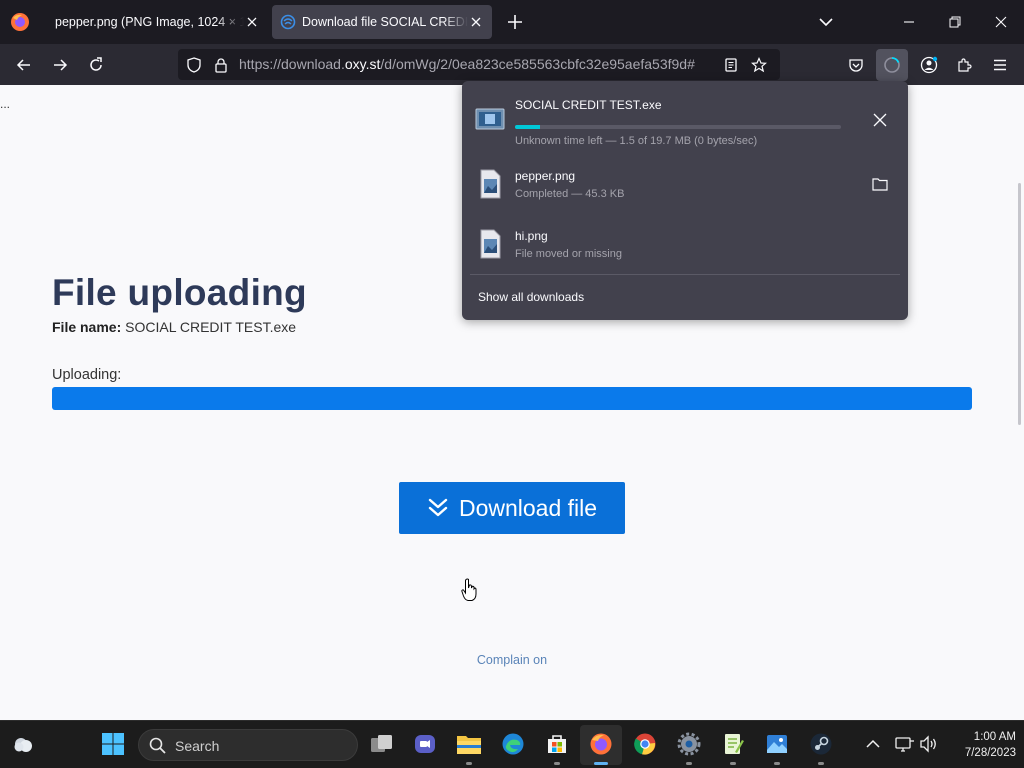  What do you see at coordinates (1019, 304) in the screenshot?
I see `page-scrollbar` at bounding box center [1019, 304].